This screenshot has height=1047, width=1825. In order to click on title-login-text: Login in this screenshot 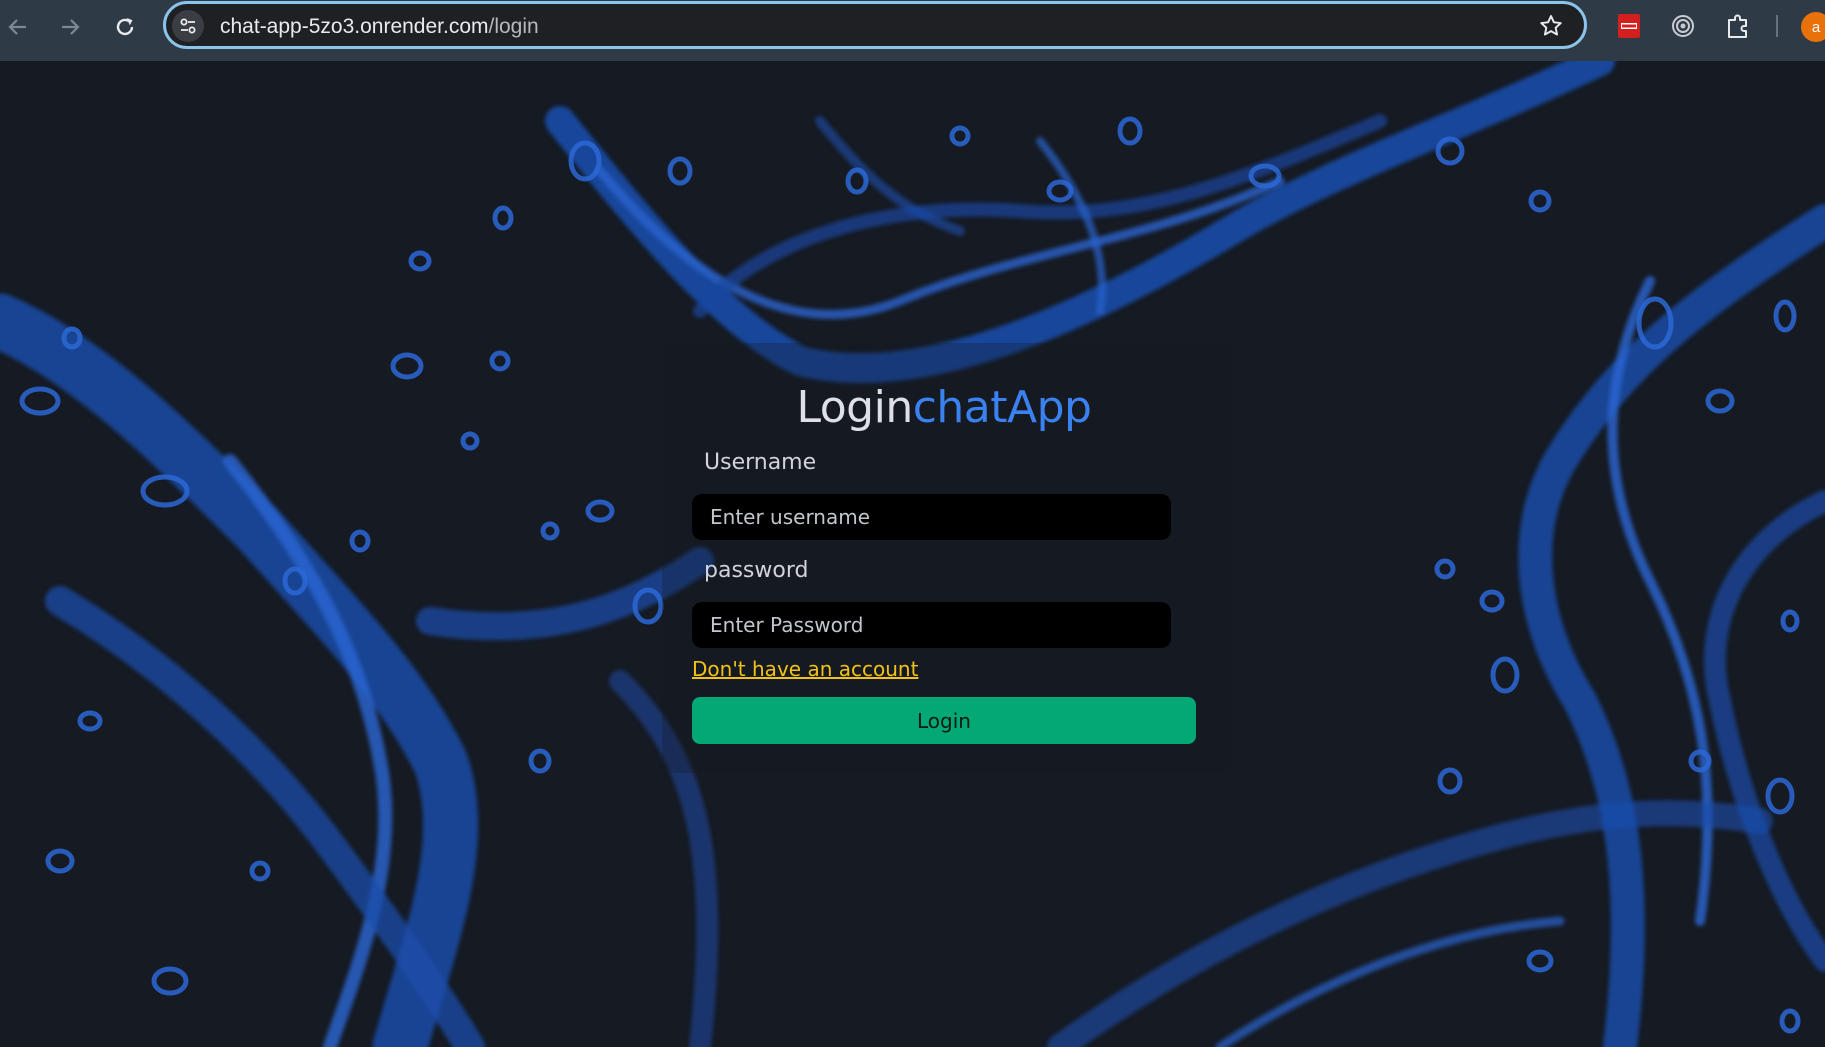, I will do `click(855, 407)`.